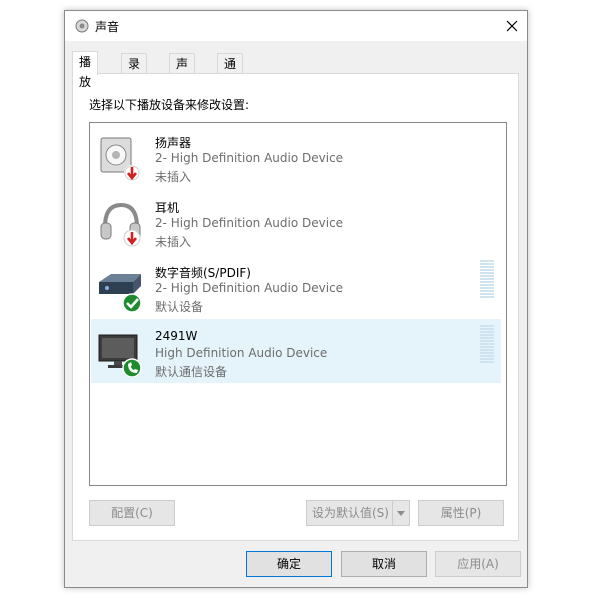  What do you see at coordinates (179, 307) in the screenshot?
I see `device-status: 默认设备` at bounding box center [179, 307].